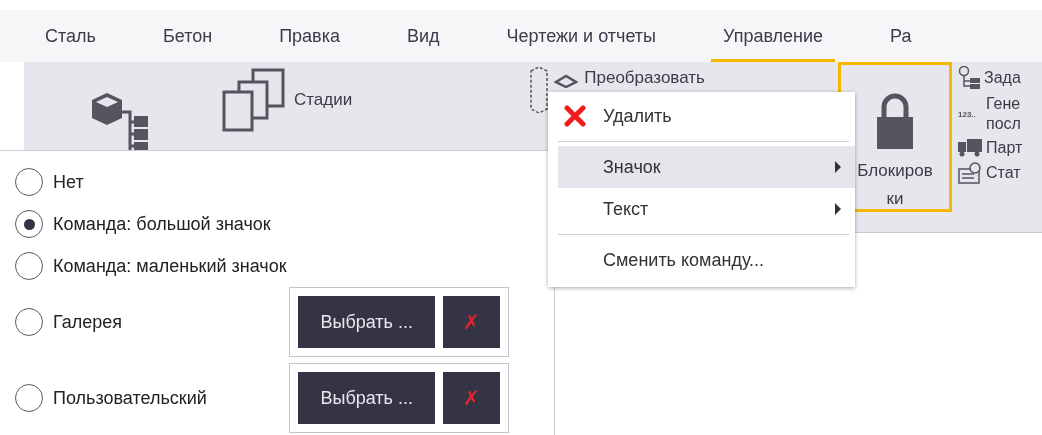 The height and width of the screenshot is (435, 1042). Describe the element at coordinates (120, 121) in the screenshot. I see `cube-tree-icon` at that location.